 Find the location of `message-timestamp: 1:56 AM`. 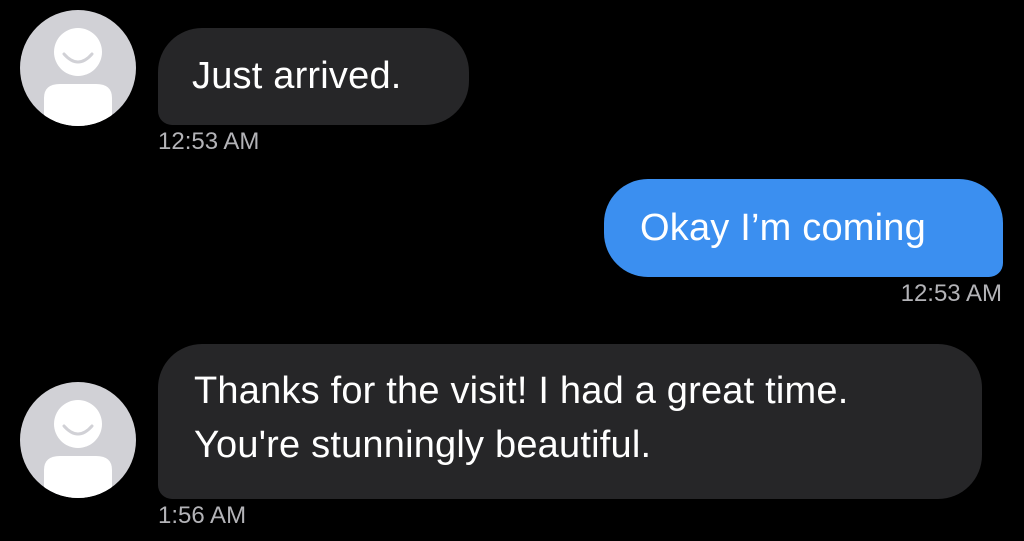

message-timestamp: 1:56 AM is located at coordinates (202, 515).